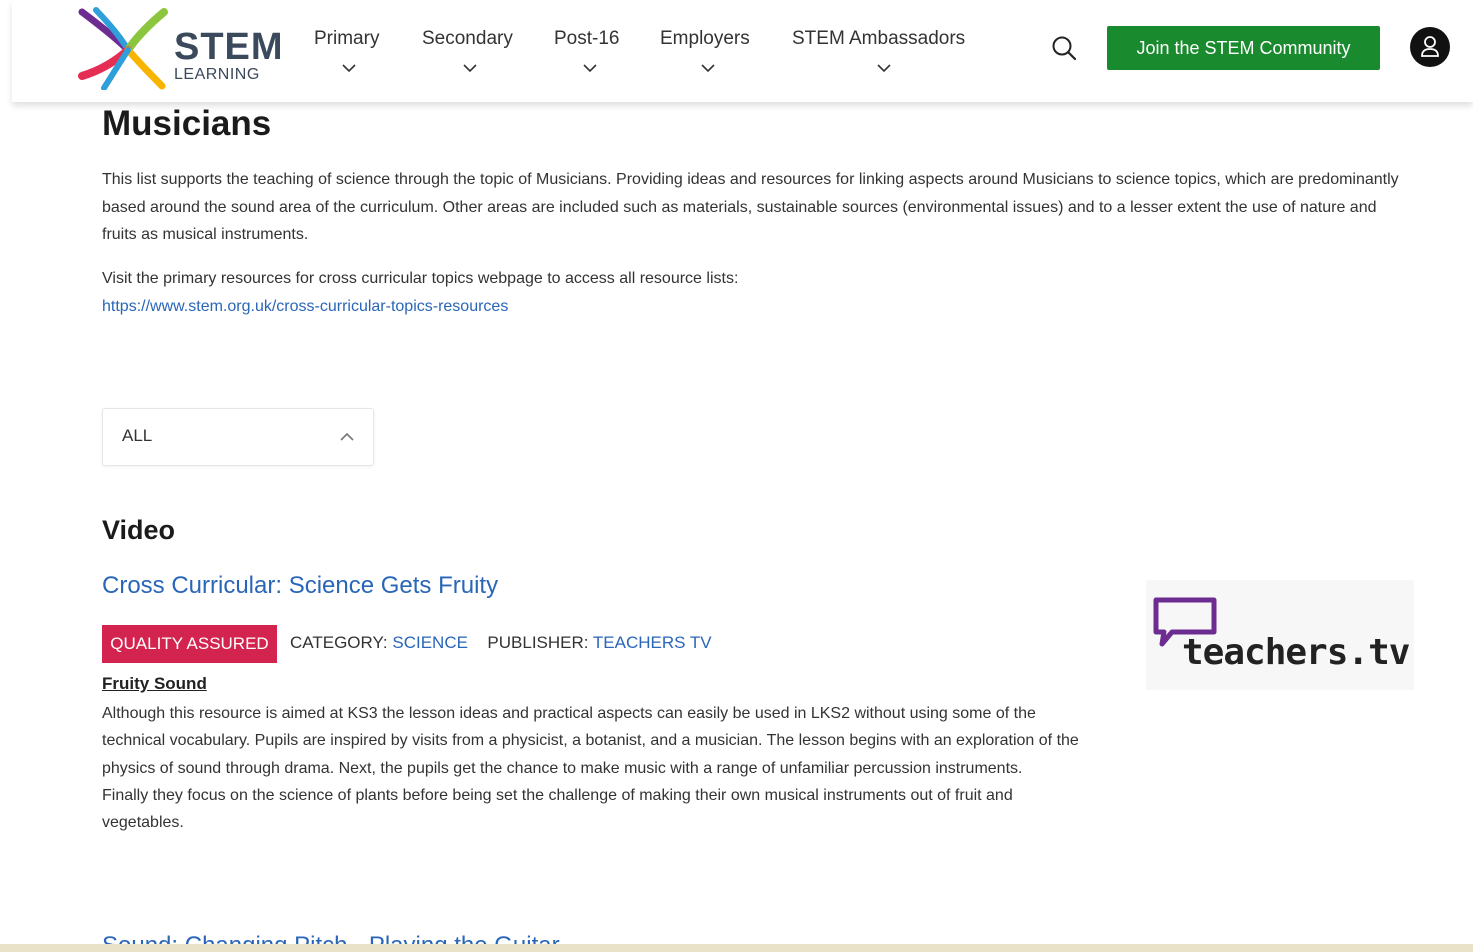 The height and width of the screenshot is (952, 1473). Describe the element at coordinates (217, 74) in the screenshot. I see `logo-subtitle: LEARNING` at that location.